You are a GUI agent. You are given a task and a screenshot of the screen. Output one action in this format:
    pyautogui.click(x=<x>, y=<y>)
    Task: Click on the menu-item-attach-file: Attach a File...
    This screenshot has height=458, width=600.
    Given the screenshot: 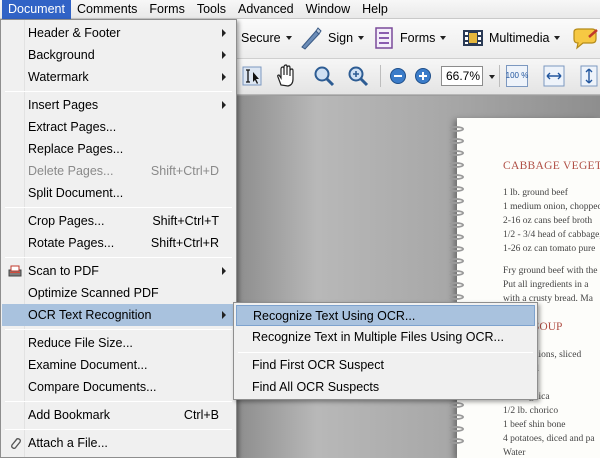 What is the action you would take?
    pyautogui.click(x=118, y=443)
    